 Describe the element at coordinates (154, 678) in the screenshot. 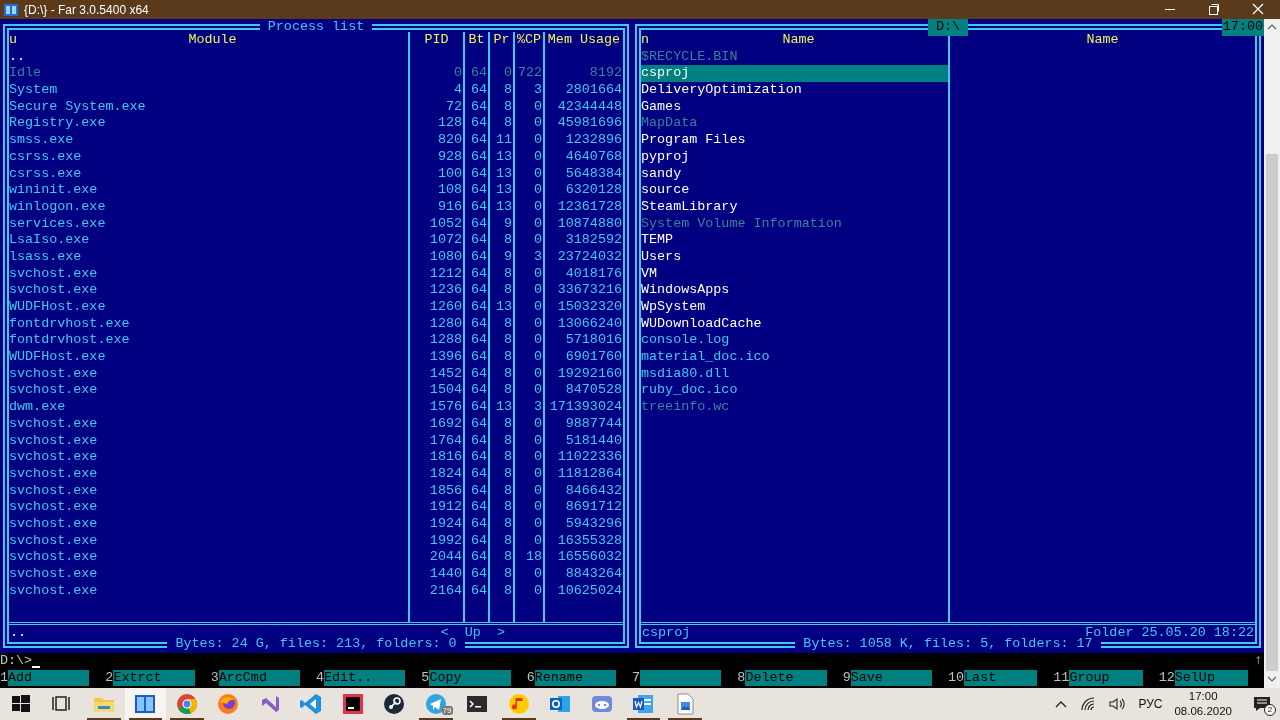

I see `function-key-button: Extrct` at that location.